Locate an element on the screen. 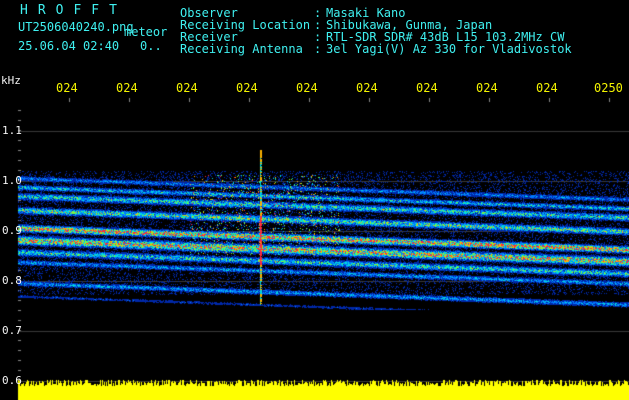 The width and height of the screenshot is (629, 400). y-axis-unit: kHz is located at coordinates (11, 80).